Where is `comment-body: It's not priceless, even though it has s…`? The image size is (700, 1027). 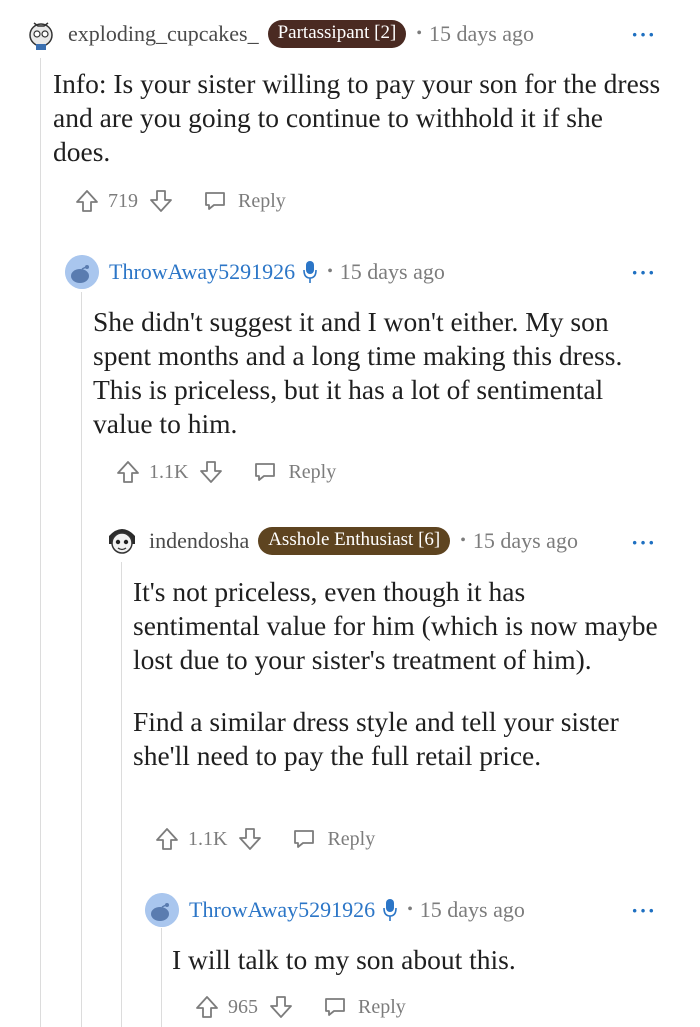
comment-body: It's not priceless, even though it has s… is located at coordinates (395, 674).